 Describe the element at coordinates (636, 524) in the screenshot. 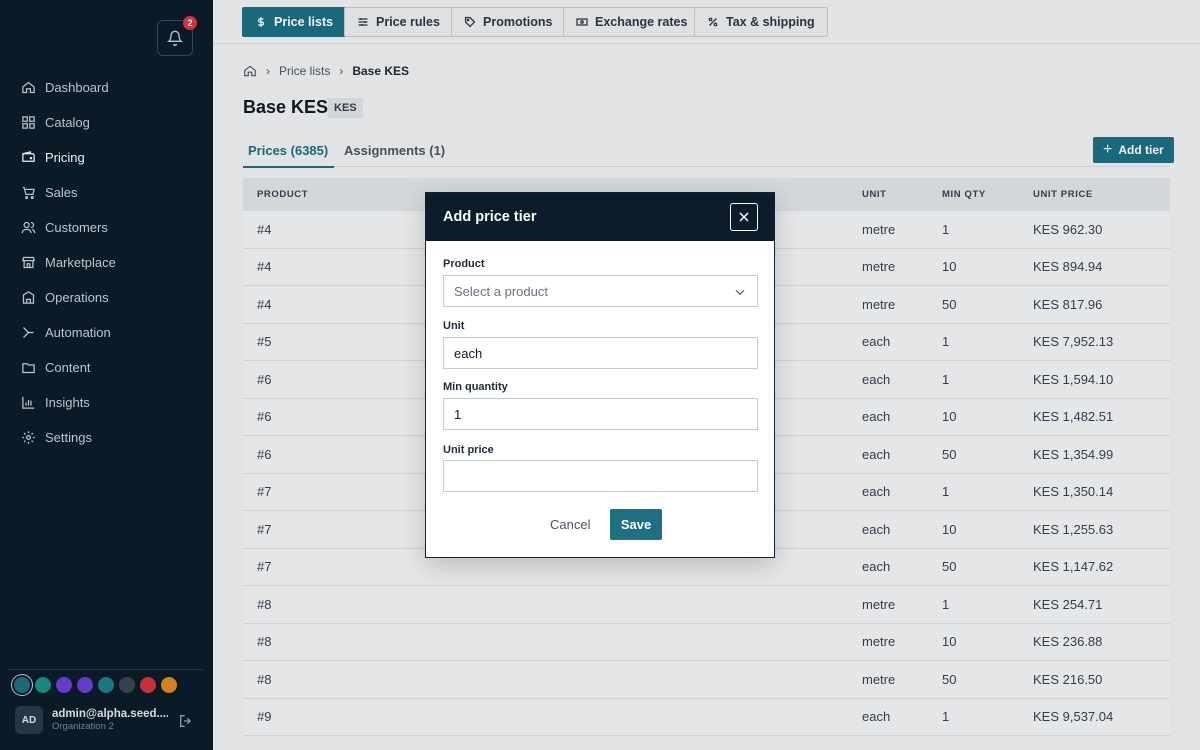

I see `save-button: Save` at that location.